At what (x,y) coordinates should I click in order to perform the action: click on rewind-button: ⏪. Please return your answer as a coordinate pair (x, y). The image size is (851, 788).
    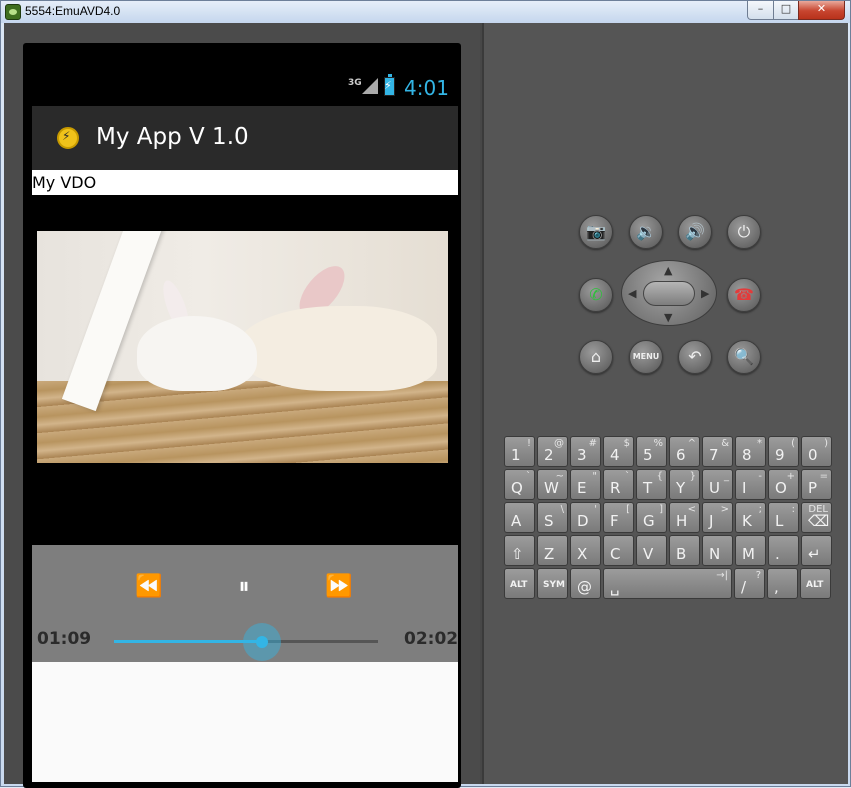
    Looking at the image, I should click on (149, 587).